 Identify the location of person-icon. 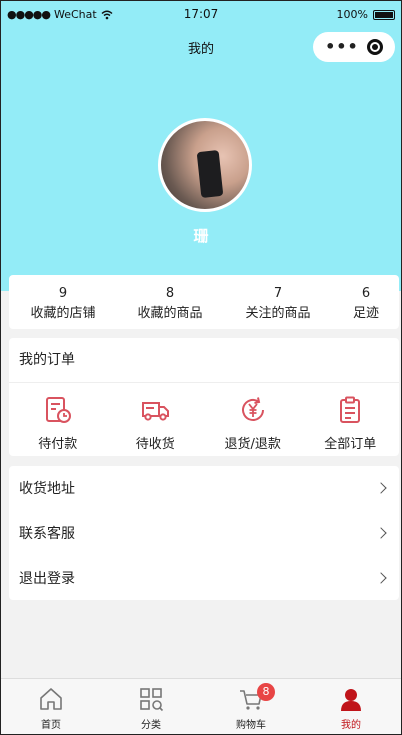
(351, 700).